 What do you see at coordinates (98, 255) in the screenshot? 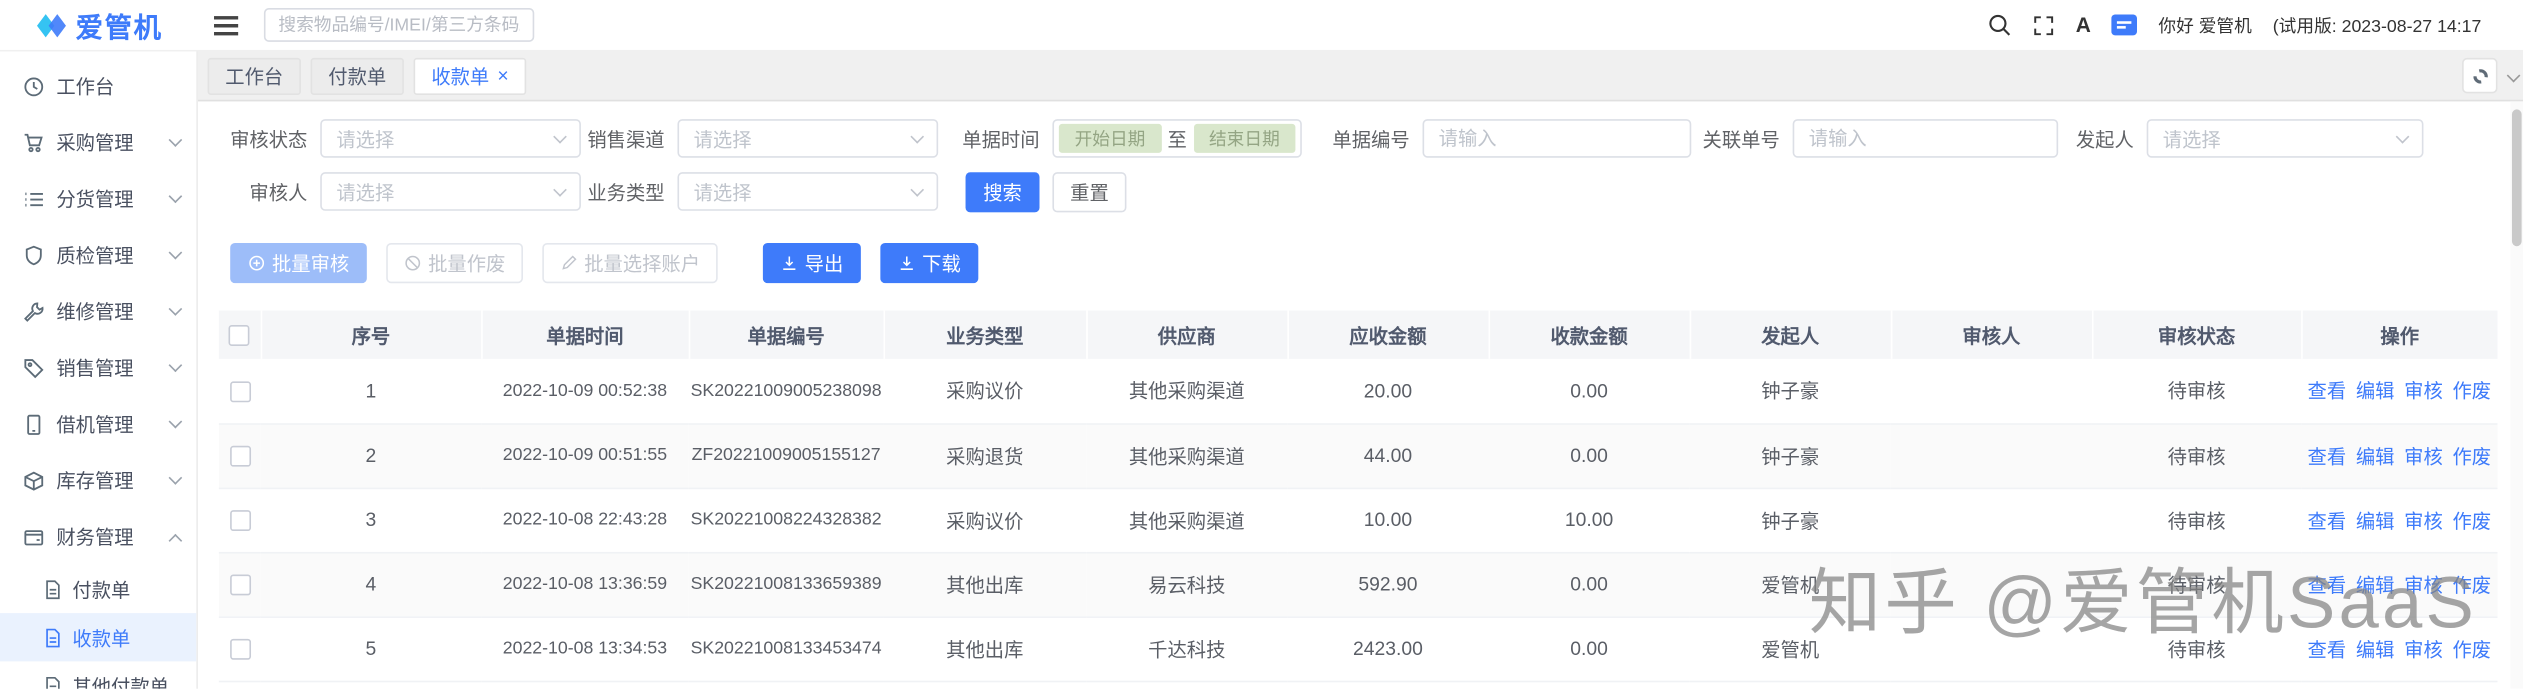
I see `sidebar-item-quality: 质检管理` at bounding box center [98, 255].